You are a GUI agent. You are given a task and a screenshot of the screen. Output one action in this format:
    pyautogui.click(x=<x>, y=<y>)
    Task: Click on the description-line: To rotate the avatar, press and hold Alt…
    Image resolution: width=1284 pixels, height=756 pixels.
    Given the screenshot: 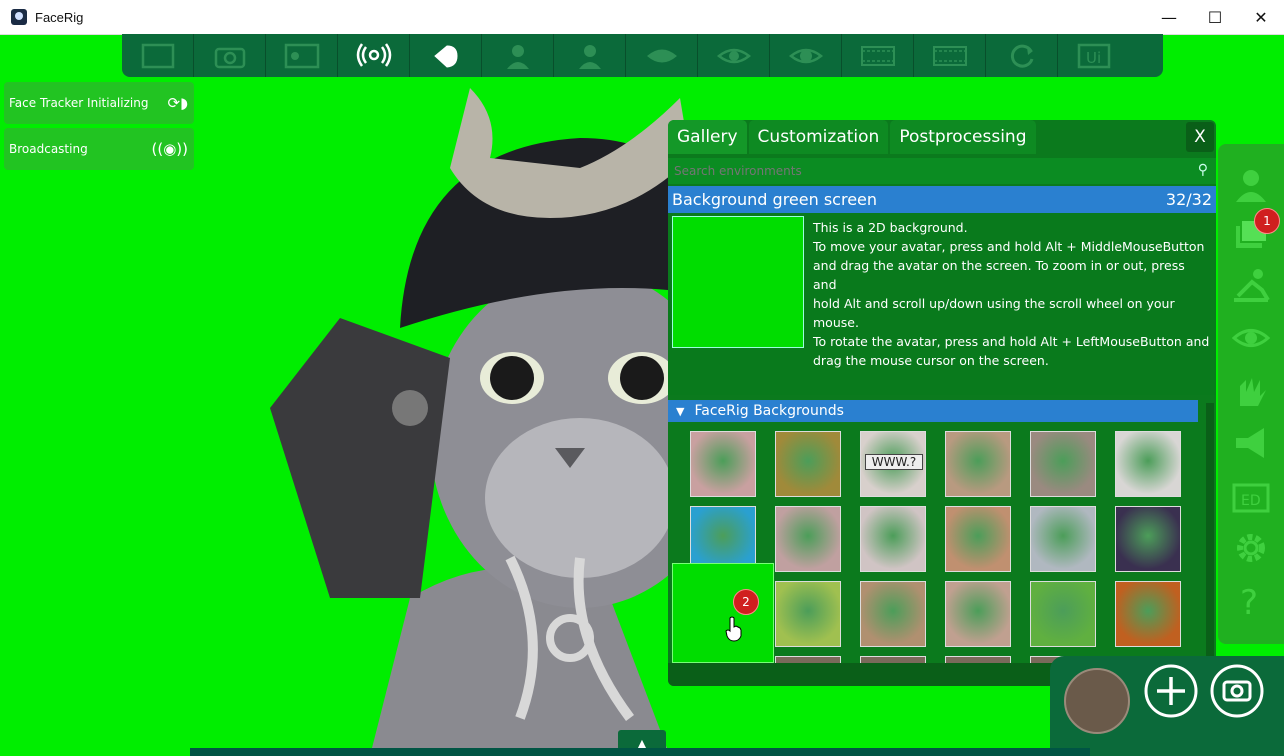 What is the action you would take?
    pyautogui.click(x=1011, y=341)
    